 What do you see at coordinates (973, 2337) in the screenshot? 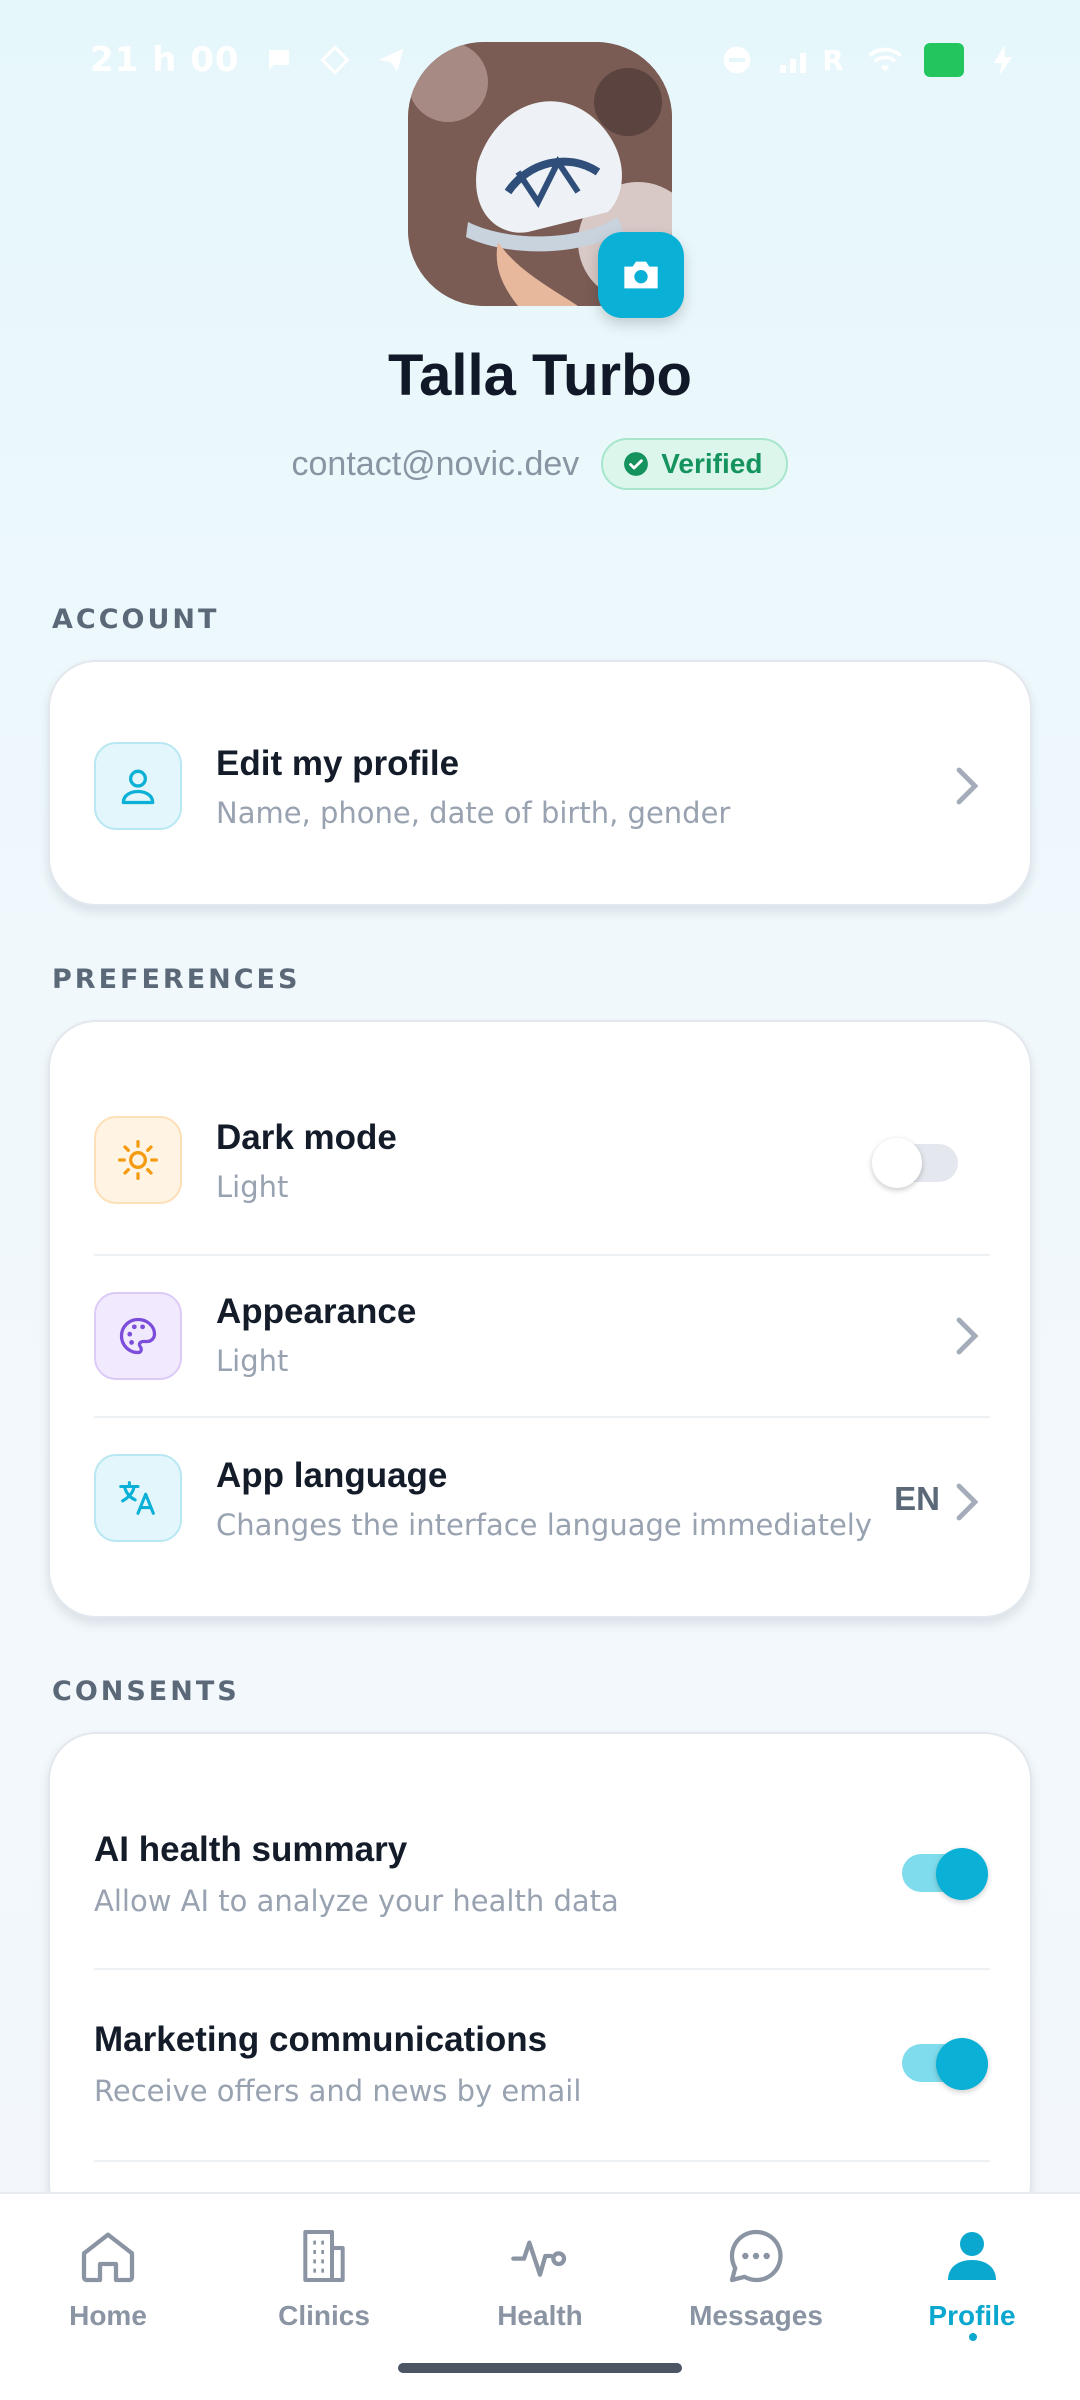
I see `active-indicator-dot` at bounding box center [973, 2337].